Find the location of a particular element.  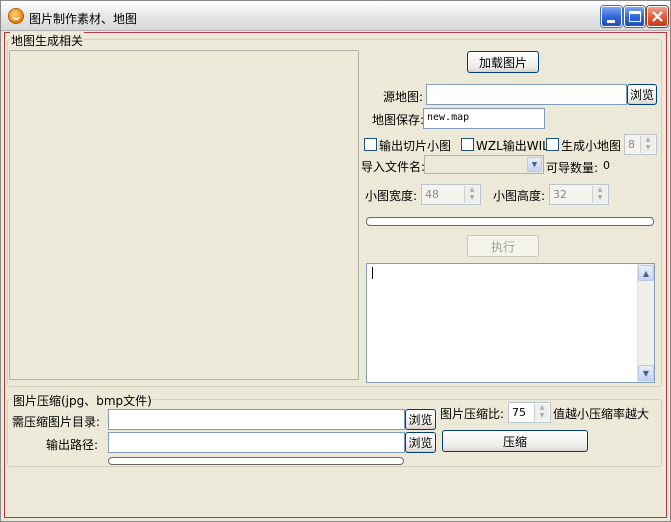

export-tiles-checkbox is located at coordinates (370, 144).